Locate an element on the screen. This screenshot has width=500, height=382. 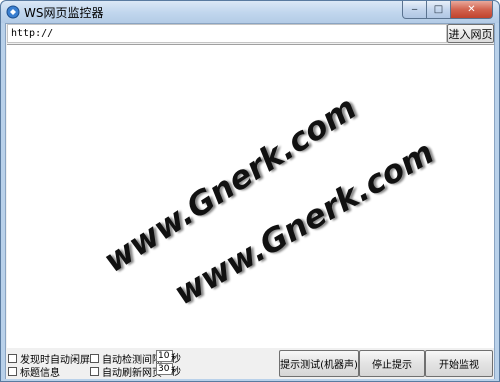
close-button: ✕ is located at coordinates (472, 10).